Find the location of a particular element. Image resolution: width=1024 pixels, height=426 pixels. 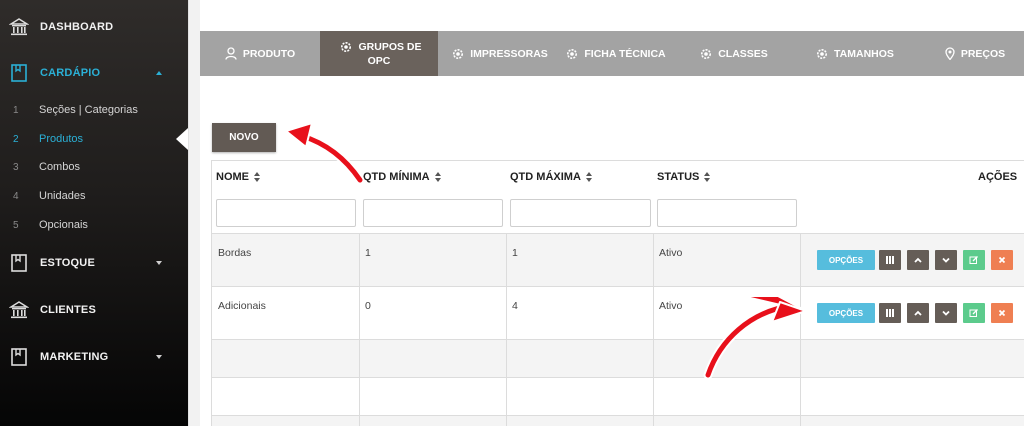

sidebar-item-label: ESTOQUE is located at coordinates (67, 263).